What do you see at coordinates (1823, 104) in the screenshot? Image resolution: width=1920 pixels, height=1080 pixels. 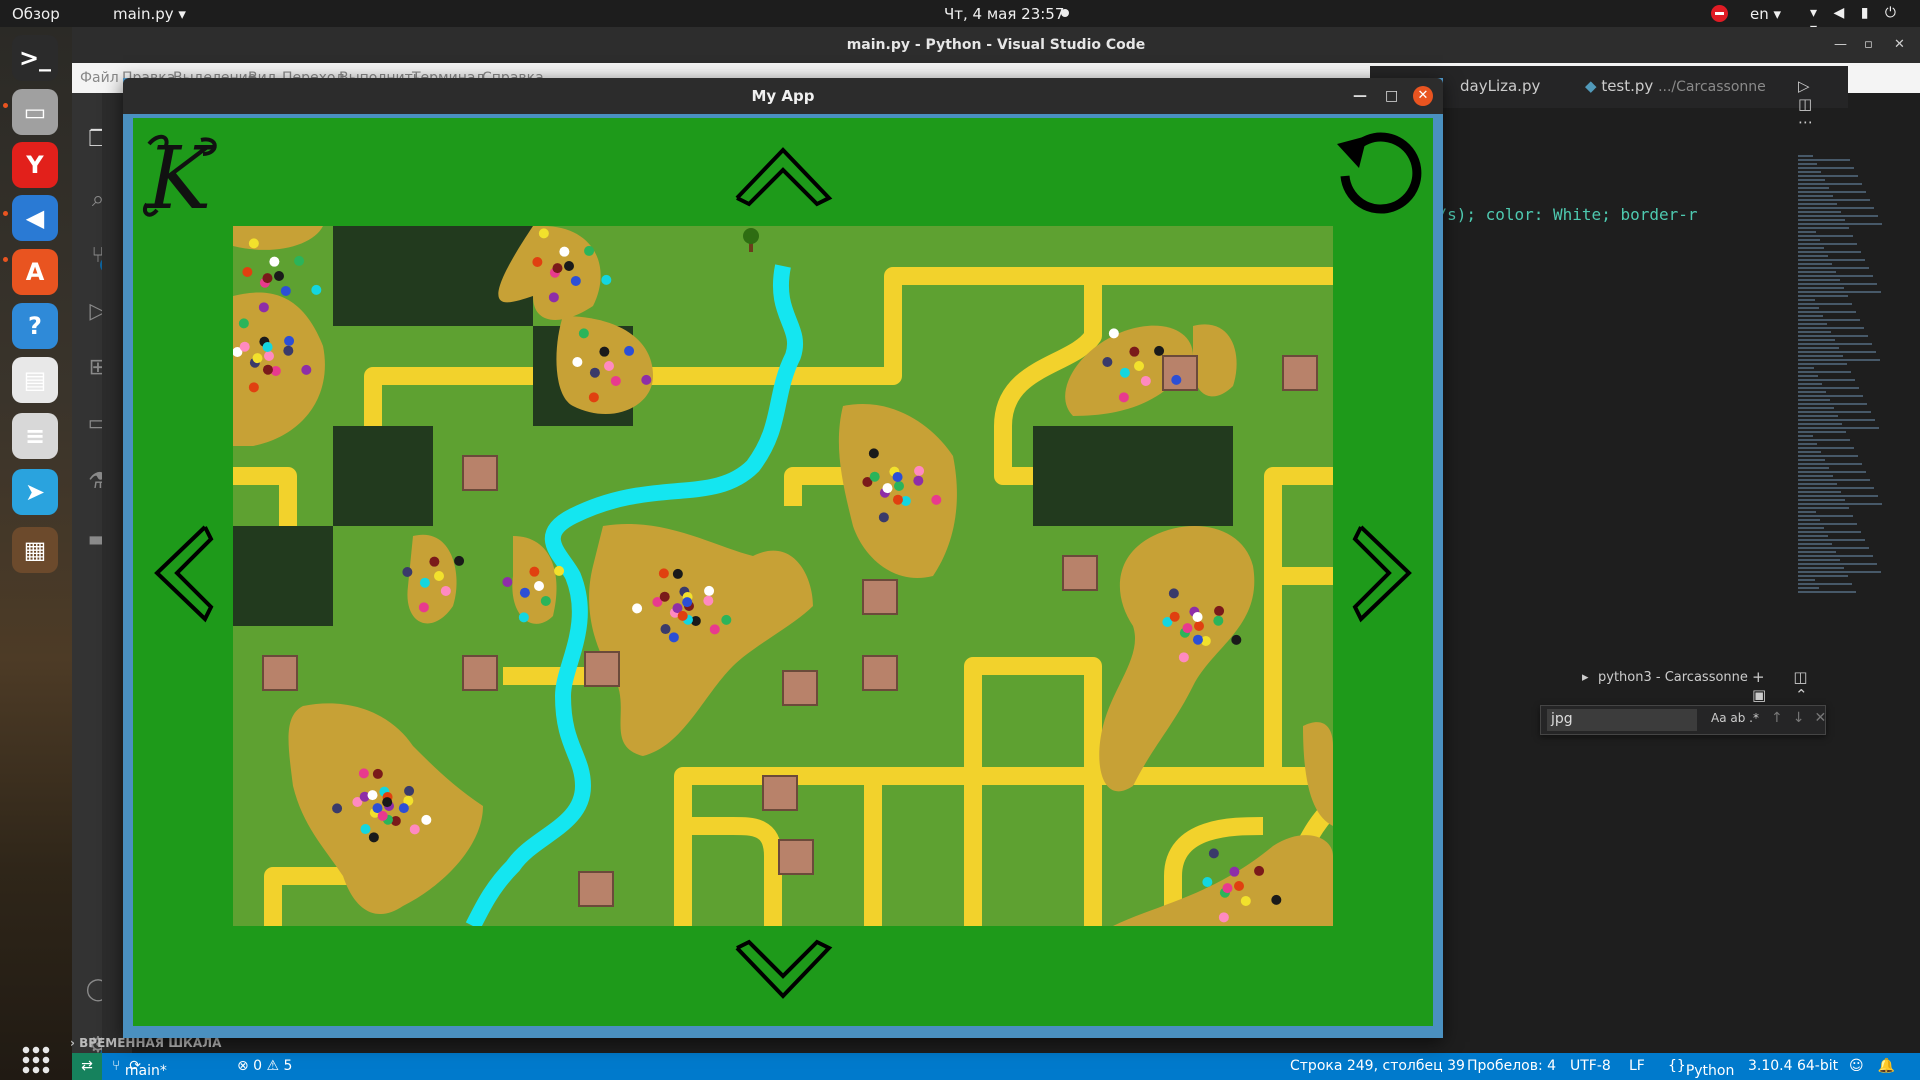 I see `editor-actions: ▷ ◫ ⋯` at bounding box center [1823, 104].